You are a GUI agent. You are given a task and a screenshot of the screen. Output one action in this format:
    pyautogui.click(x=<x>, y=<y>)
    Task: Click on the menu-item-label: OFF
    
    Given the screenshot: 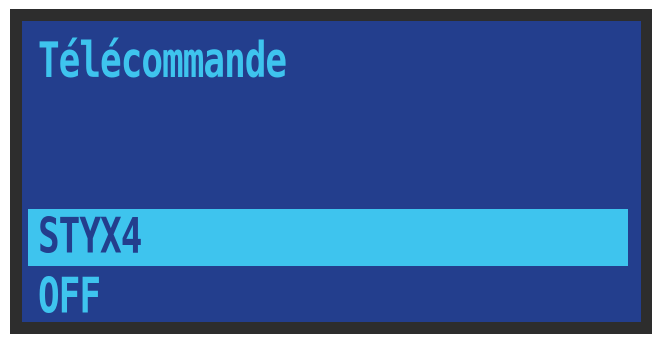 What is the action you would take?
    pyautogui.click(x=69, y=295)
    